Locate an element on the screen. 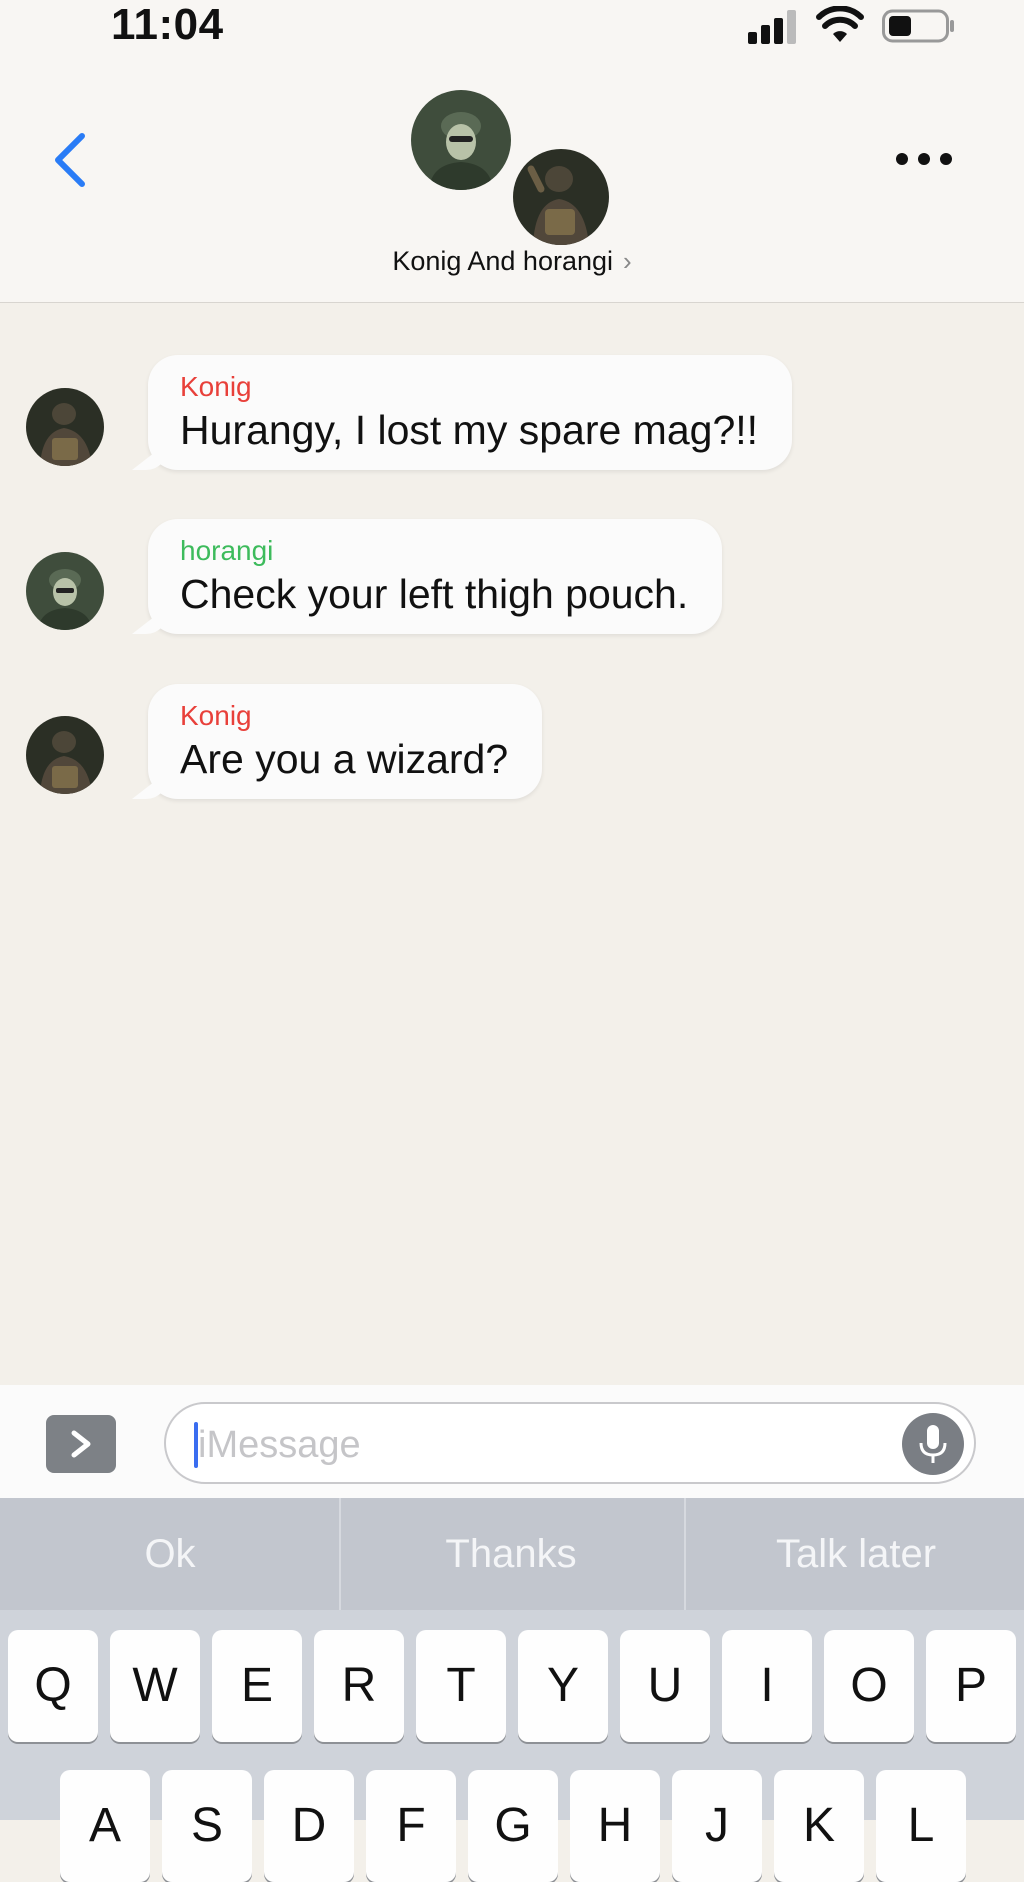 Image resolution: width=1024 pixels, height=1882 pixels. message-text: Are you a wizard? is located at coordinates (344, 759).